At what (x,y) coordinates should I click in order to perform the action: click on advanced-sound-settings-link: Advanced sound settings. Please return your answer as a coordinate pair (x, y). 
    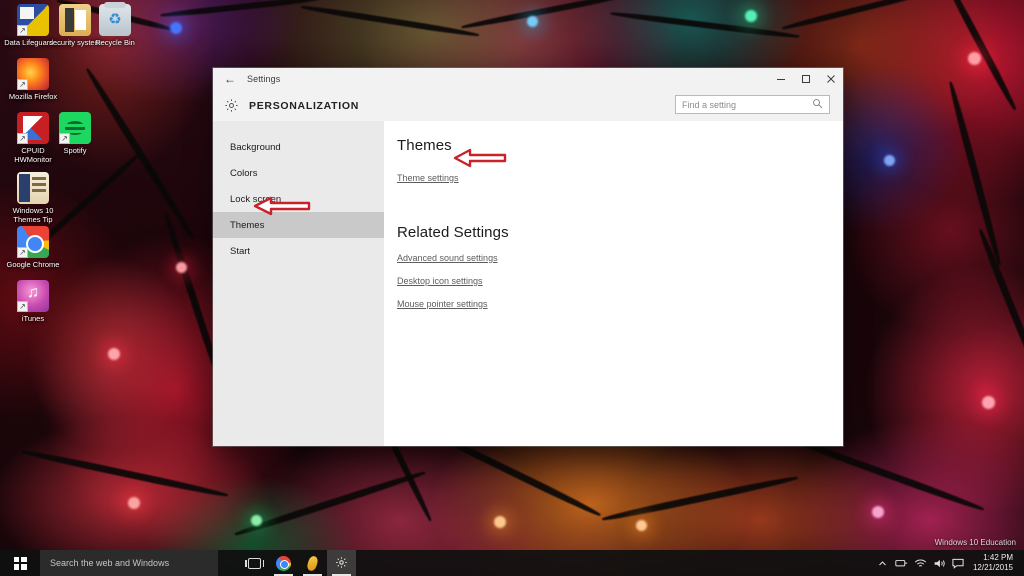
    Looking at the image, I should click on (610, 258).